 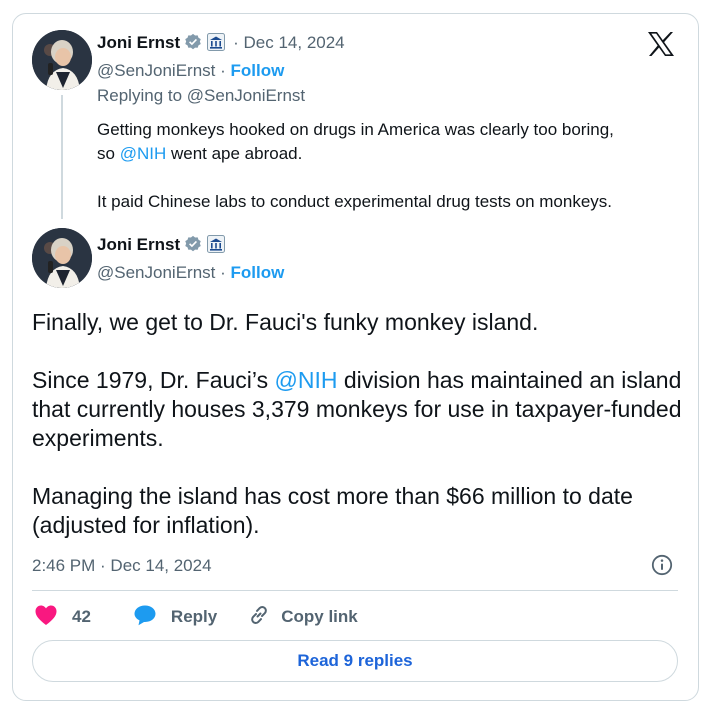 I want to click on link-icon, so click(x=259, y=617).